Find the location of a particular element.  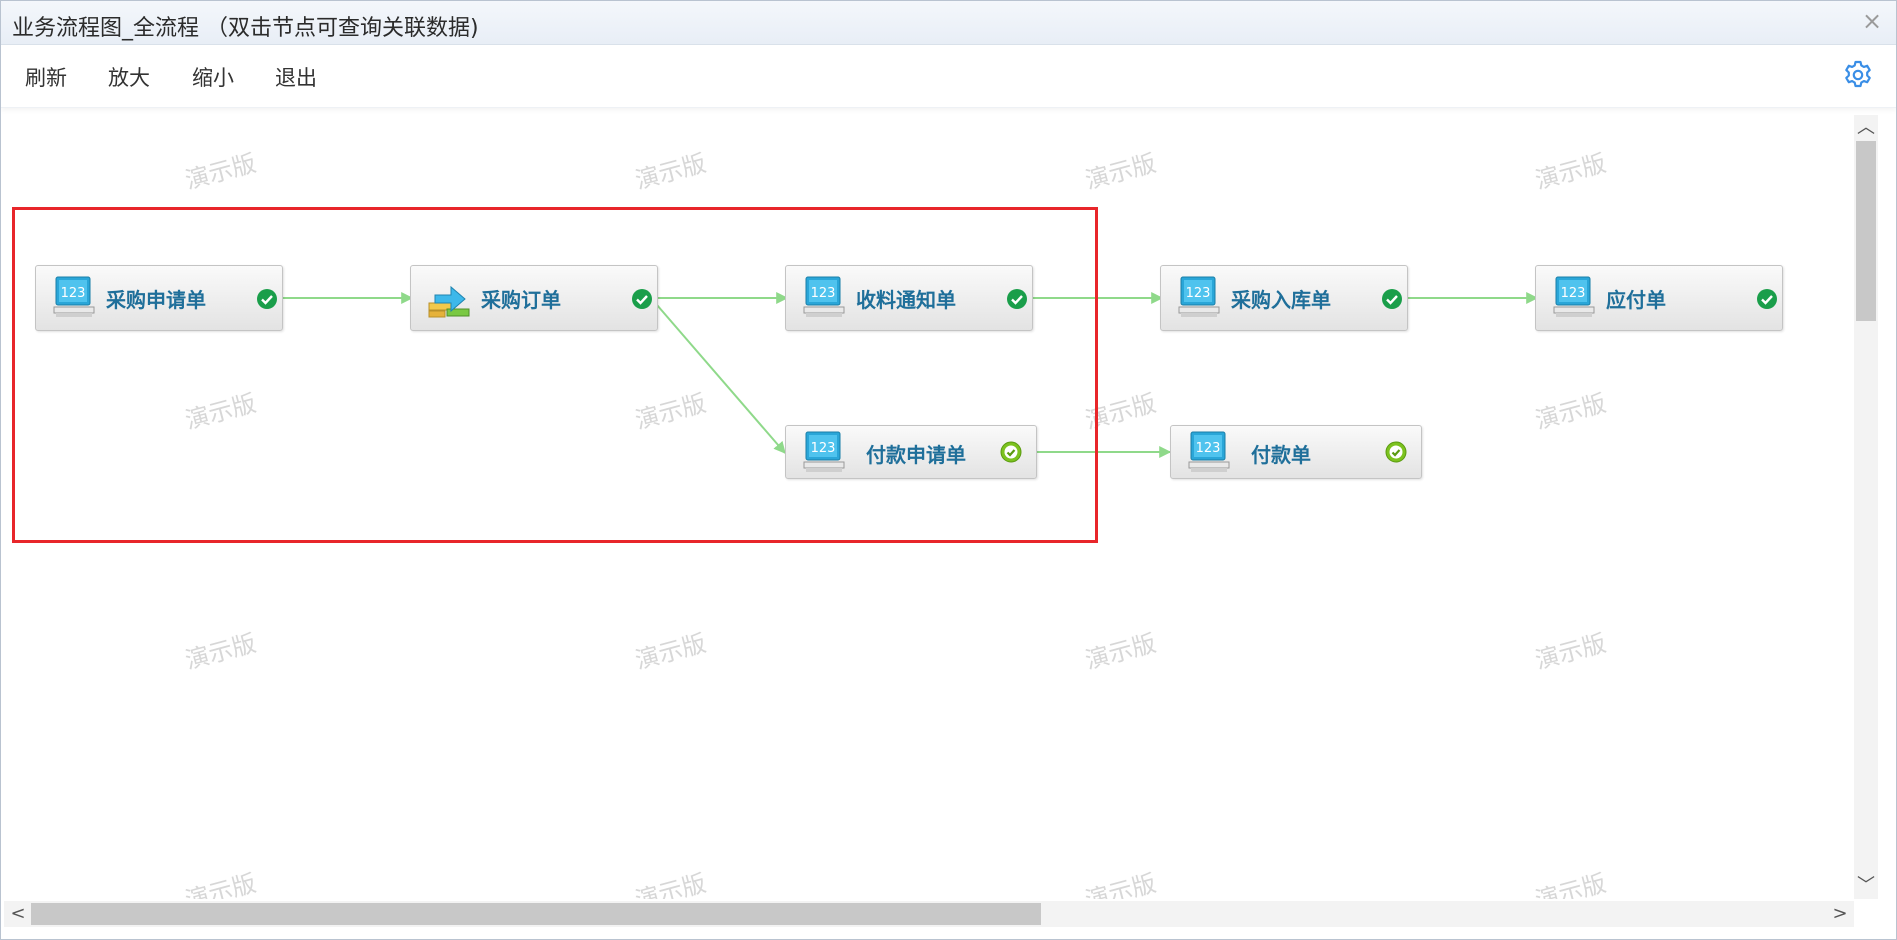

exit-button: 退出 is located at coordinates (296, 77).